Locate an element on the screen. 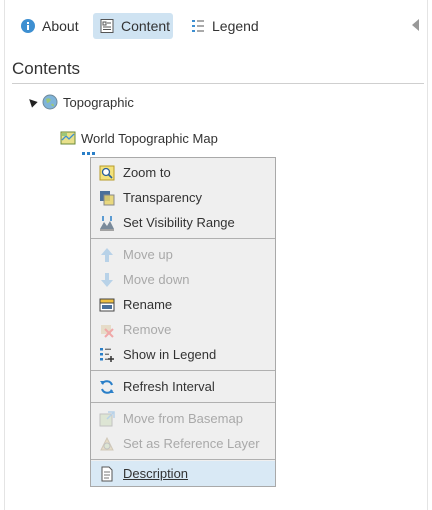 The height and width of the screenshot is (510, 432). menu-item-move-up: Move up is located at coordinates (183, 254).